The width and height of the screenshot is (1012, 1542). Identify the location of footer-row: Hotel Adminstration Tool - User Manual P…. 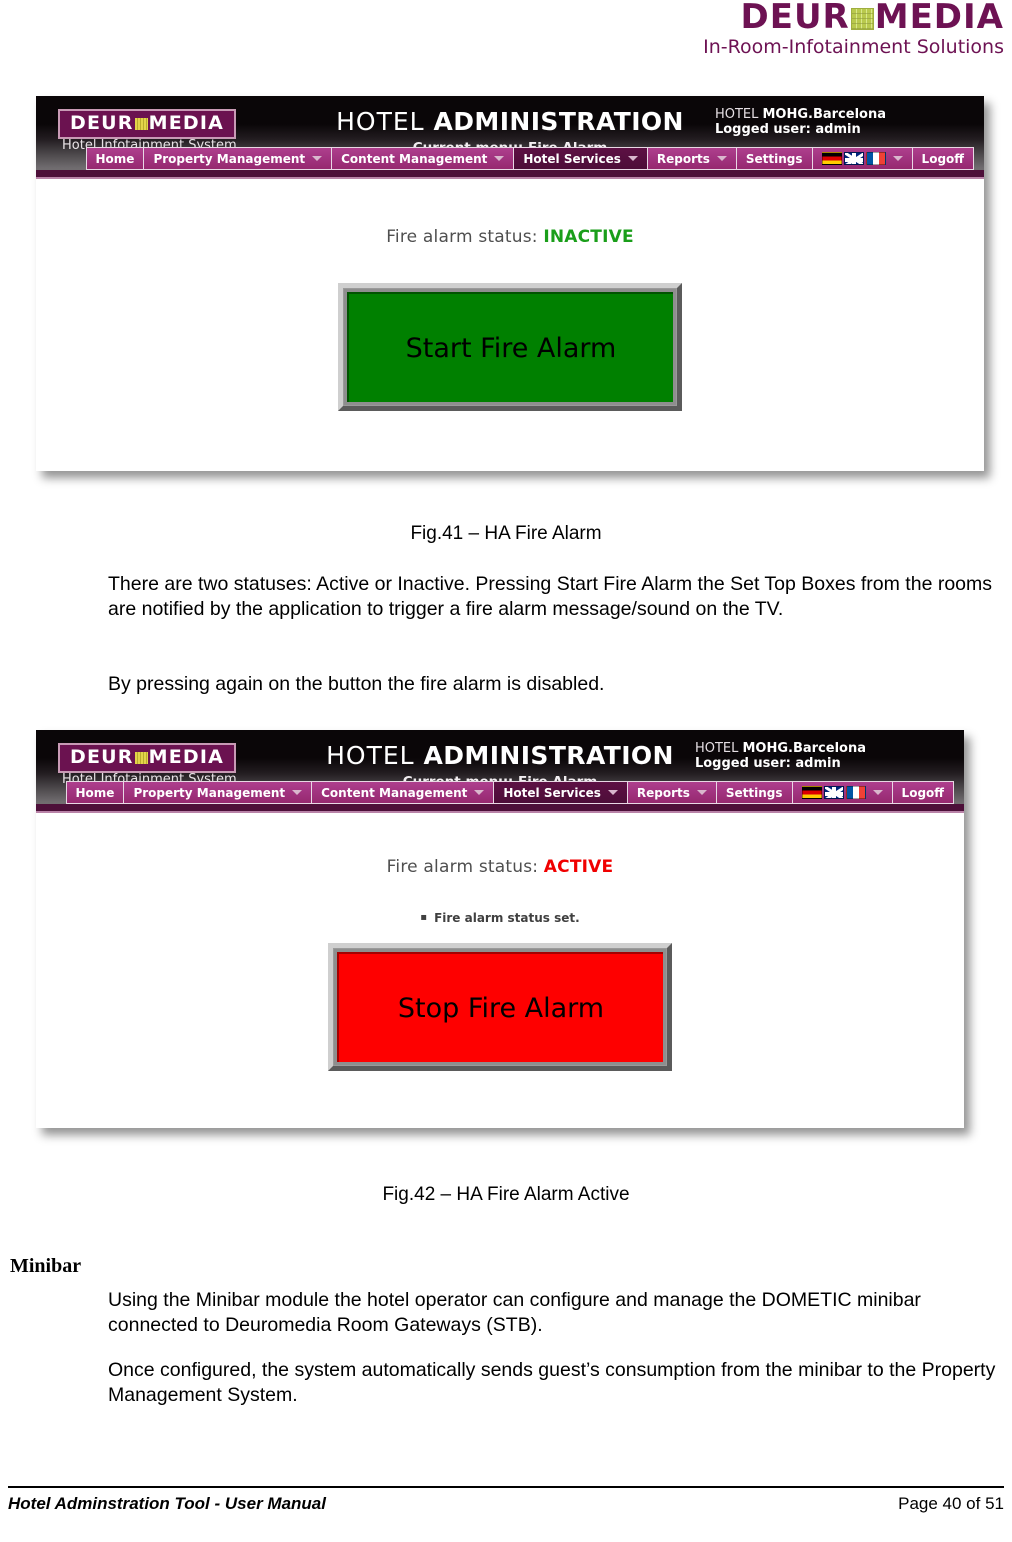
(506, 1504).